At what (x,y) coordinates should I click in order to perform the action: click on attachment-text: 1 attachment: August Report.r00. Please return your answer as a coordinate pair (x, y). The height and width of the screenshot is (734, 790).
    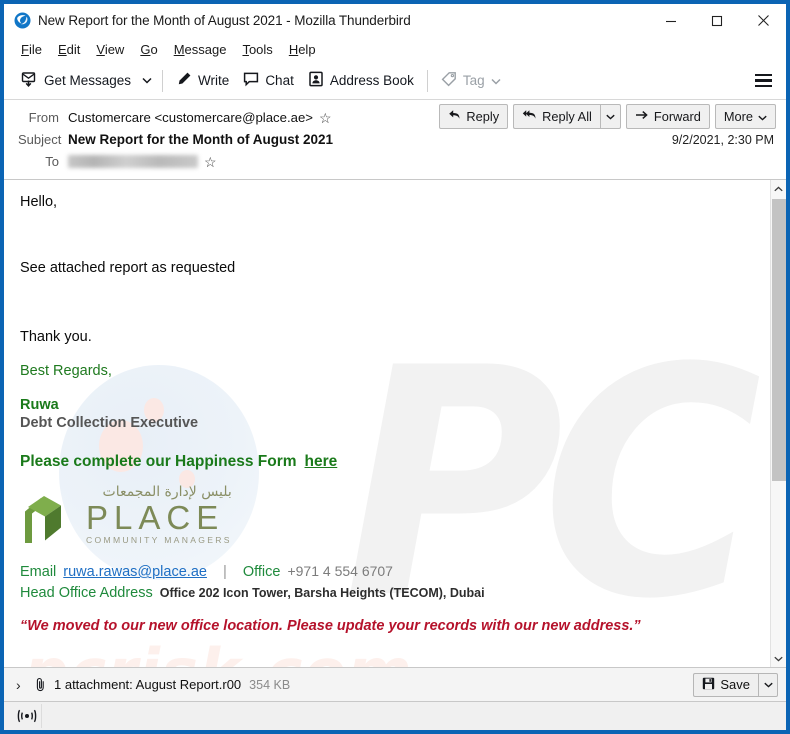
    Looking at the image, I should click on (148, 684).